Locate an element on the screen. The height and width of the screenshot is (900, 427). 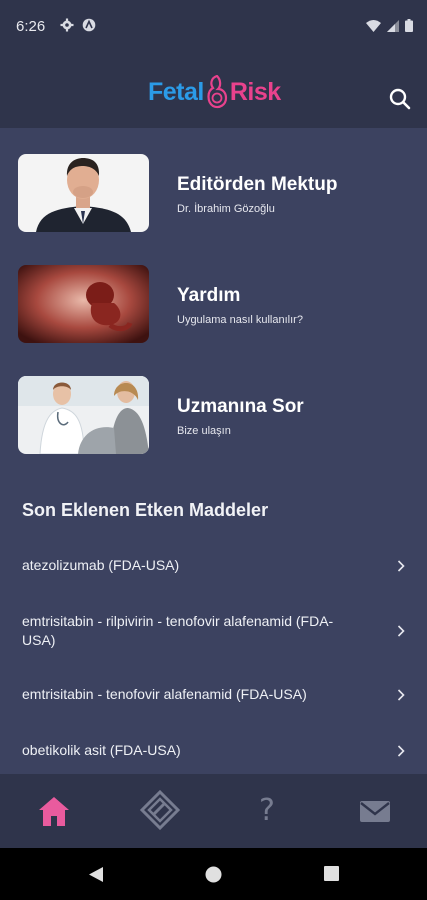
card-ask-expert: Uzmanına Sor Bize ulaşın is located at coordinates (214, 415).